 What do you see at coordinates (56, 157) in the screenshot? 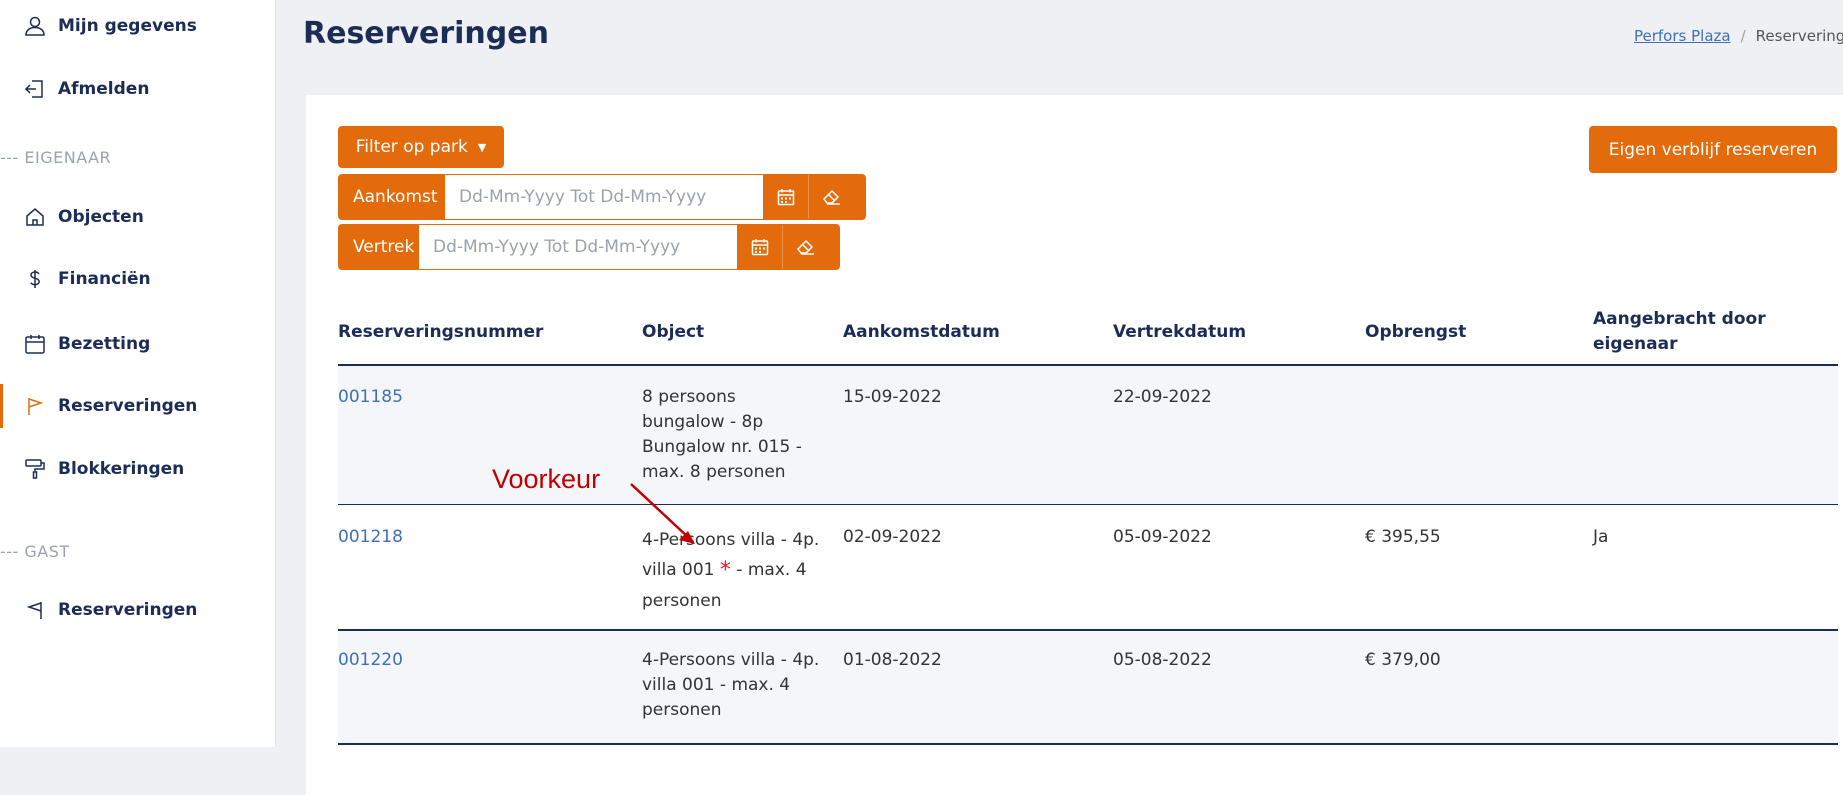
I see `section-label-eigenaar: --- EIGENAAR` at bounding box center [56, 157].